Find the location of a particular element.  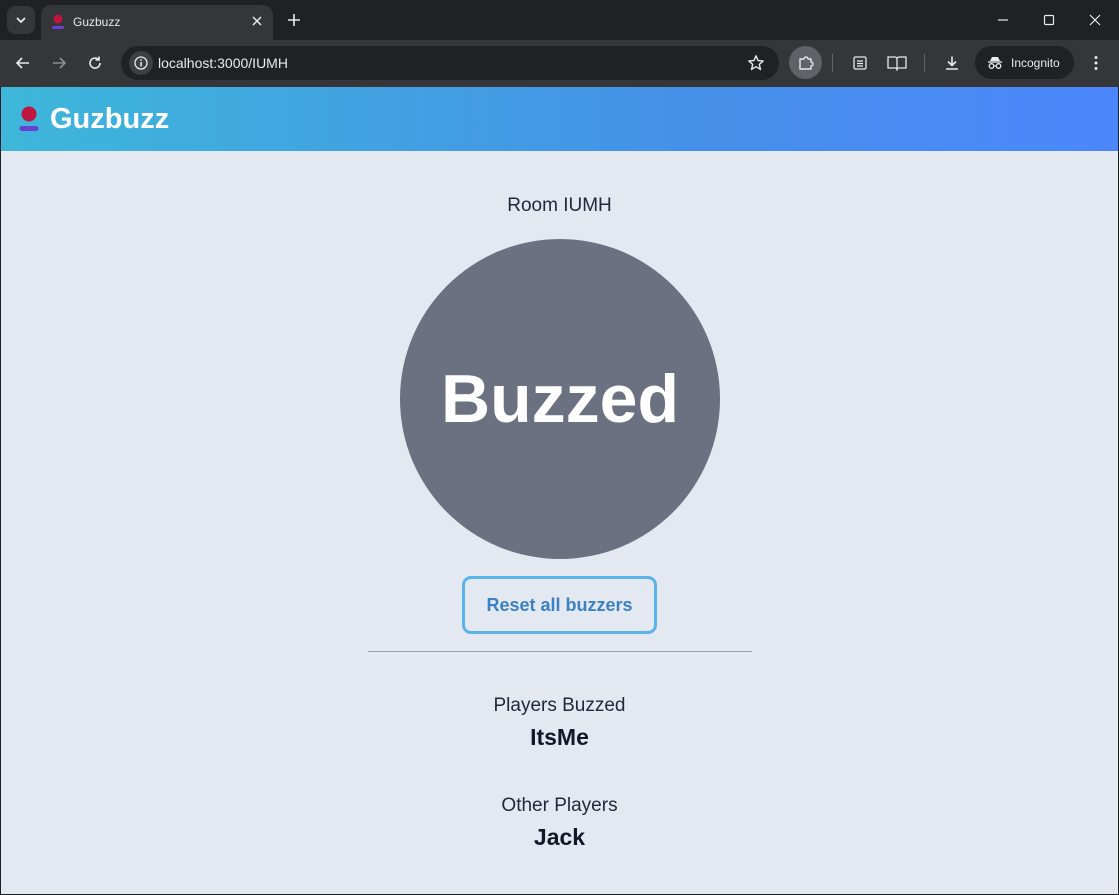

app-header: Guzbuzz is located at coordinates (559, 119).